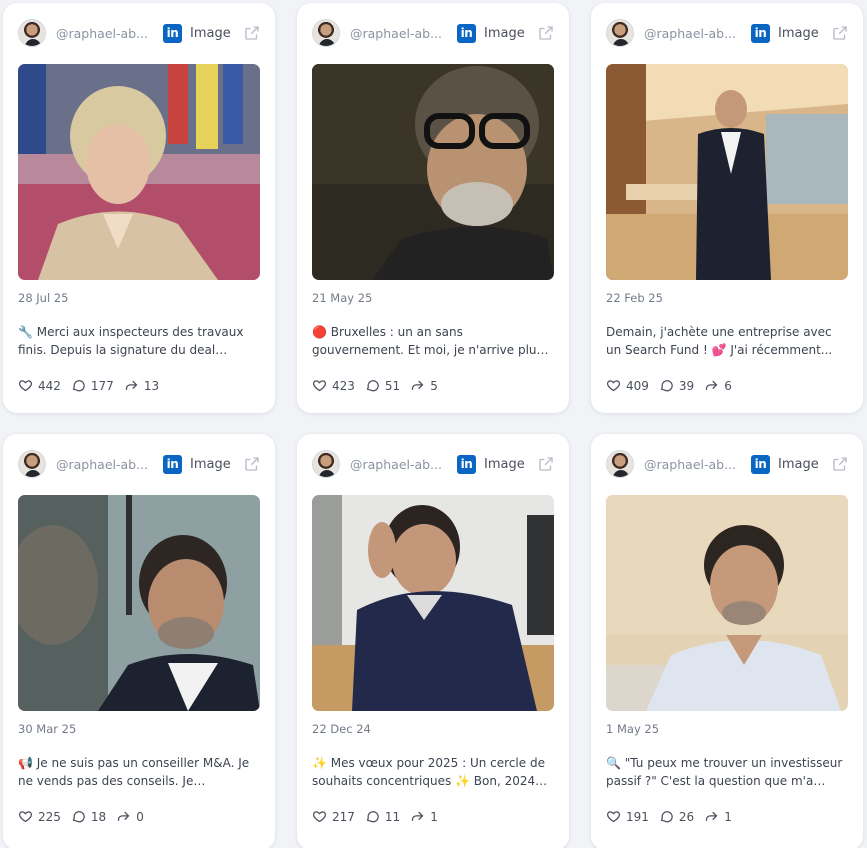  Describe the element at coordinates (141, 385) in the screenshot. I see `shares-stat: 13` at that location.